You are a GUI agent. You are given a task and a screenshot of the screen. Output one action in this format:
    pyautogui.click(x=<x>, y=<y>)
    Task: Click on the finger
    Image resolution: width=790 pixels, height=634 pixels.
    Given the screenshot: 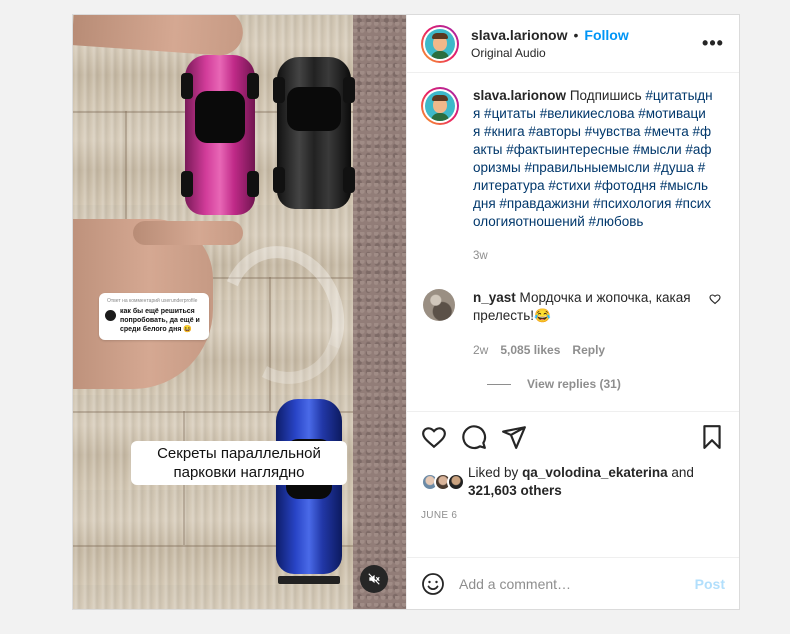 What is the action you would take?
    pyautogui.click(x=188, y=233)
    